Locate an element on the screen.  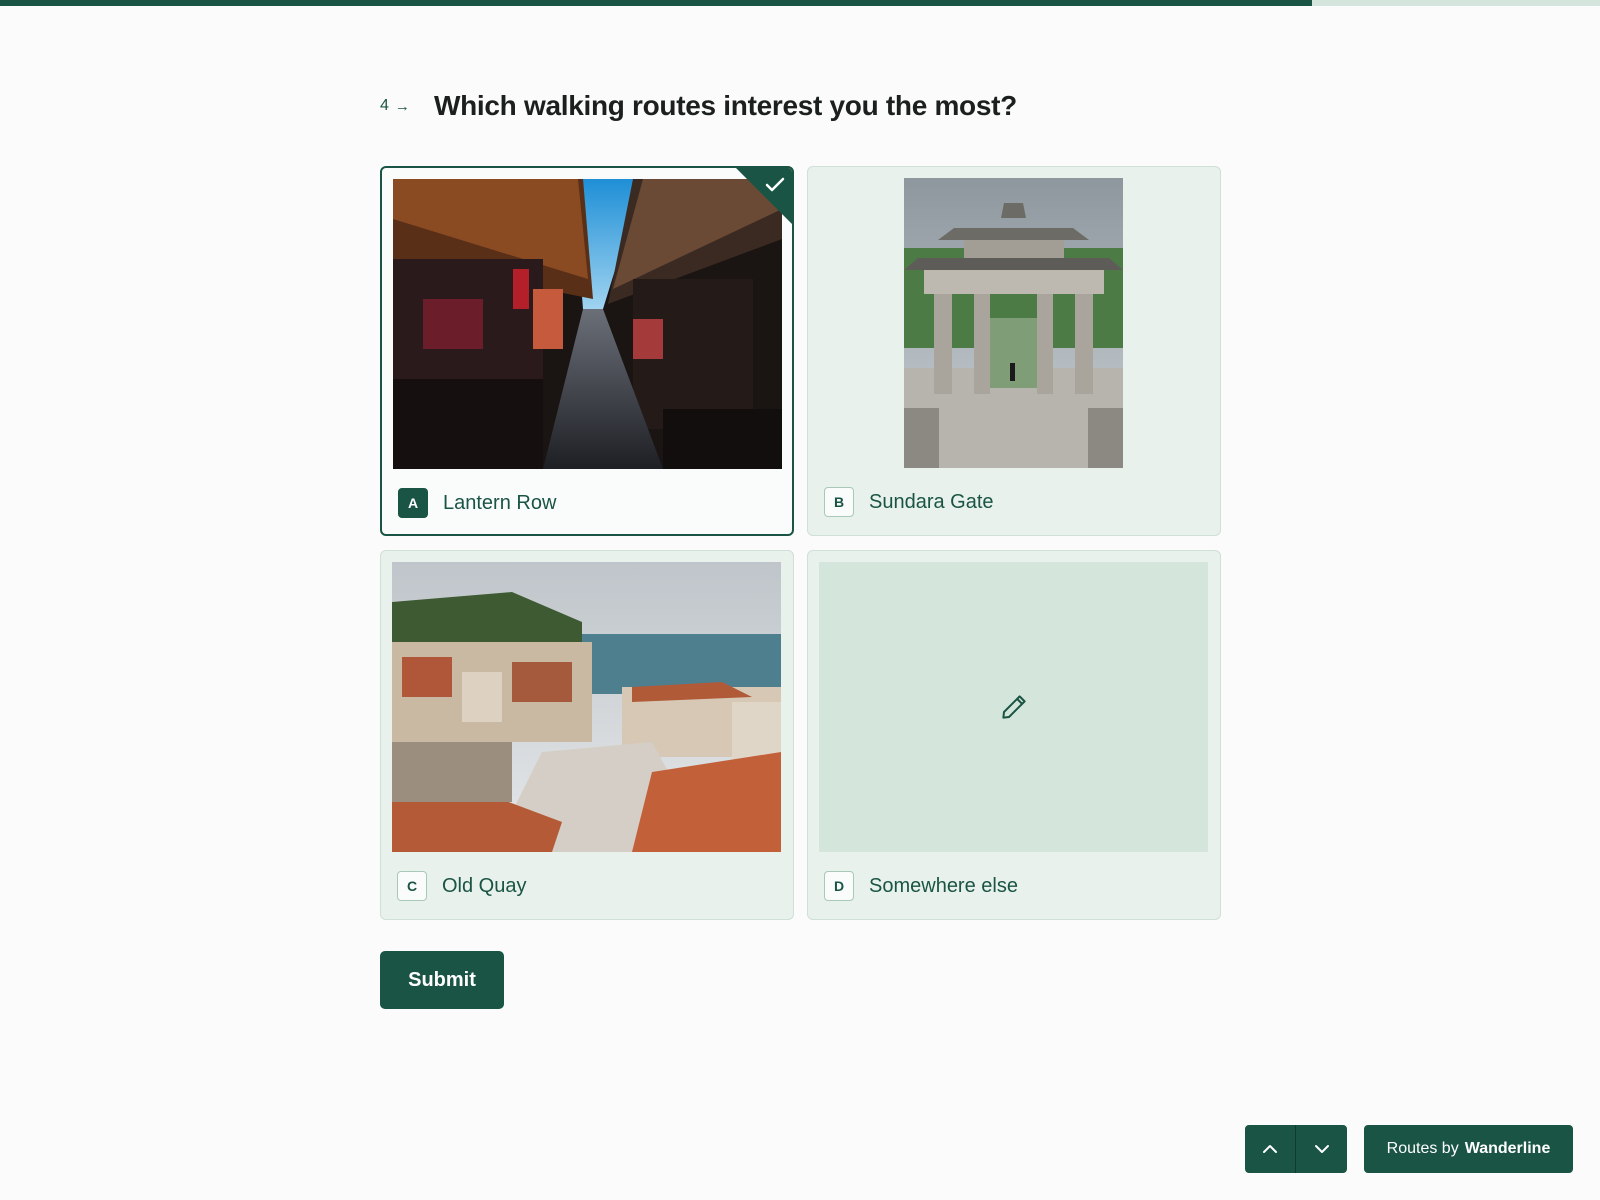
option-label: Lantern Row is located at coordinates (500, 502).